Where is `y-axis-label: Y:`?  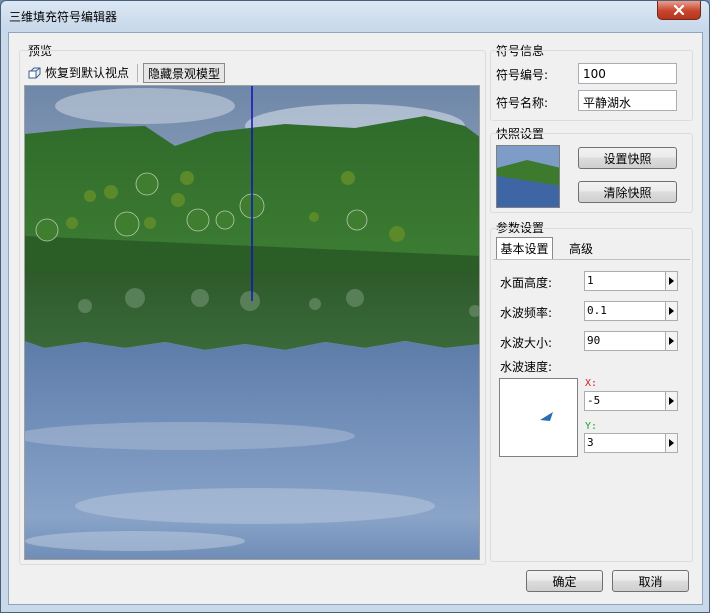
y-axis-label: Y: is located at coordinates (591, 426).